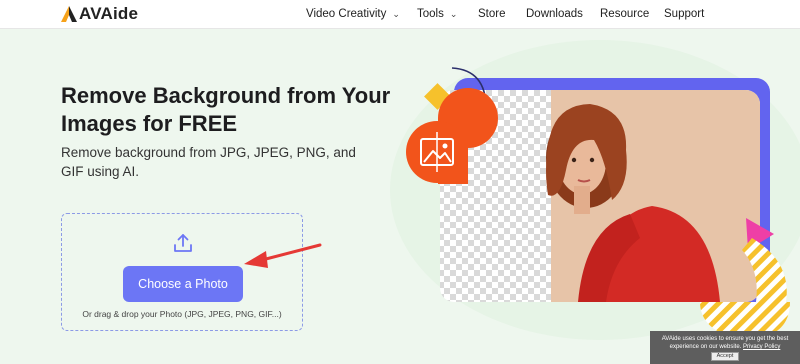 The width and height of the screenshot is (800, 364). What do you see at coordinates (761, 347) in the screenshot?
I see `privacy-policy-link: Privacy Policy` at bounding box center [761, 347].